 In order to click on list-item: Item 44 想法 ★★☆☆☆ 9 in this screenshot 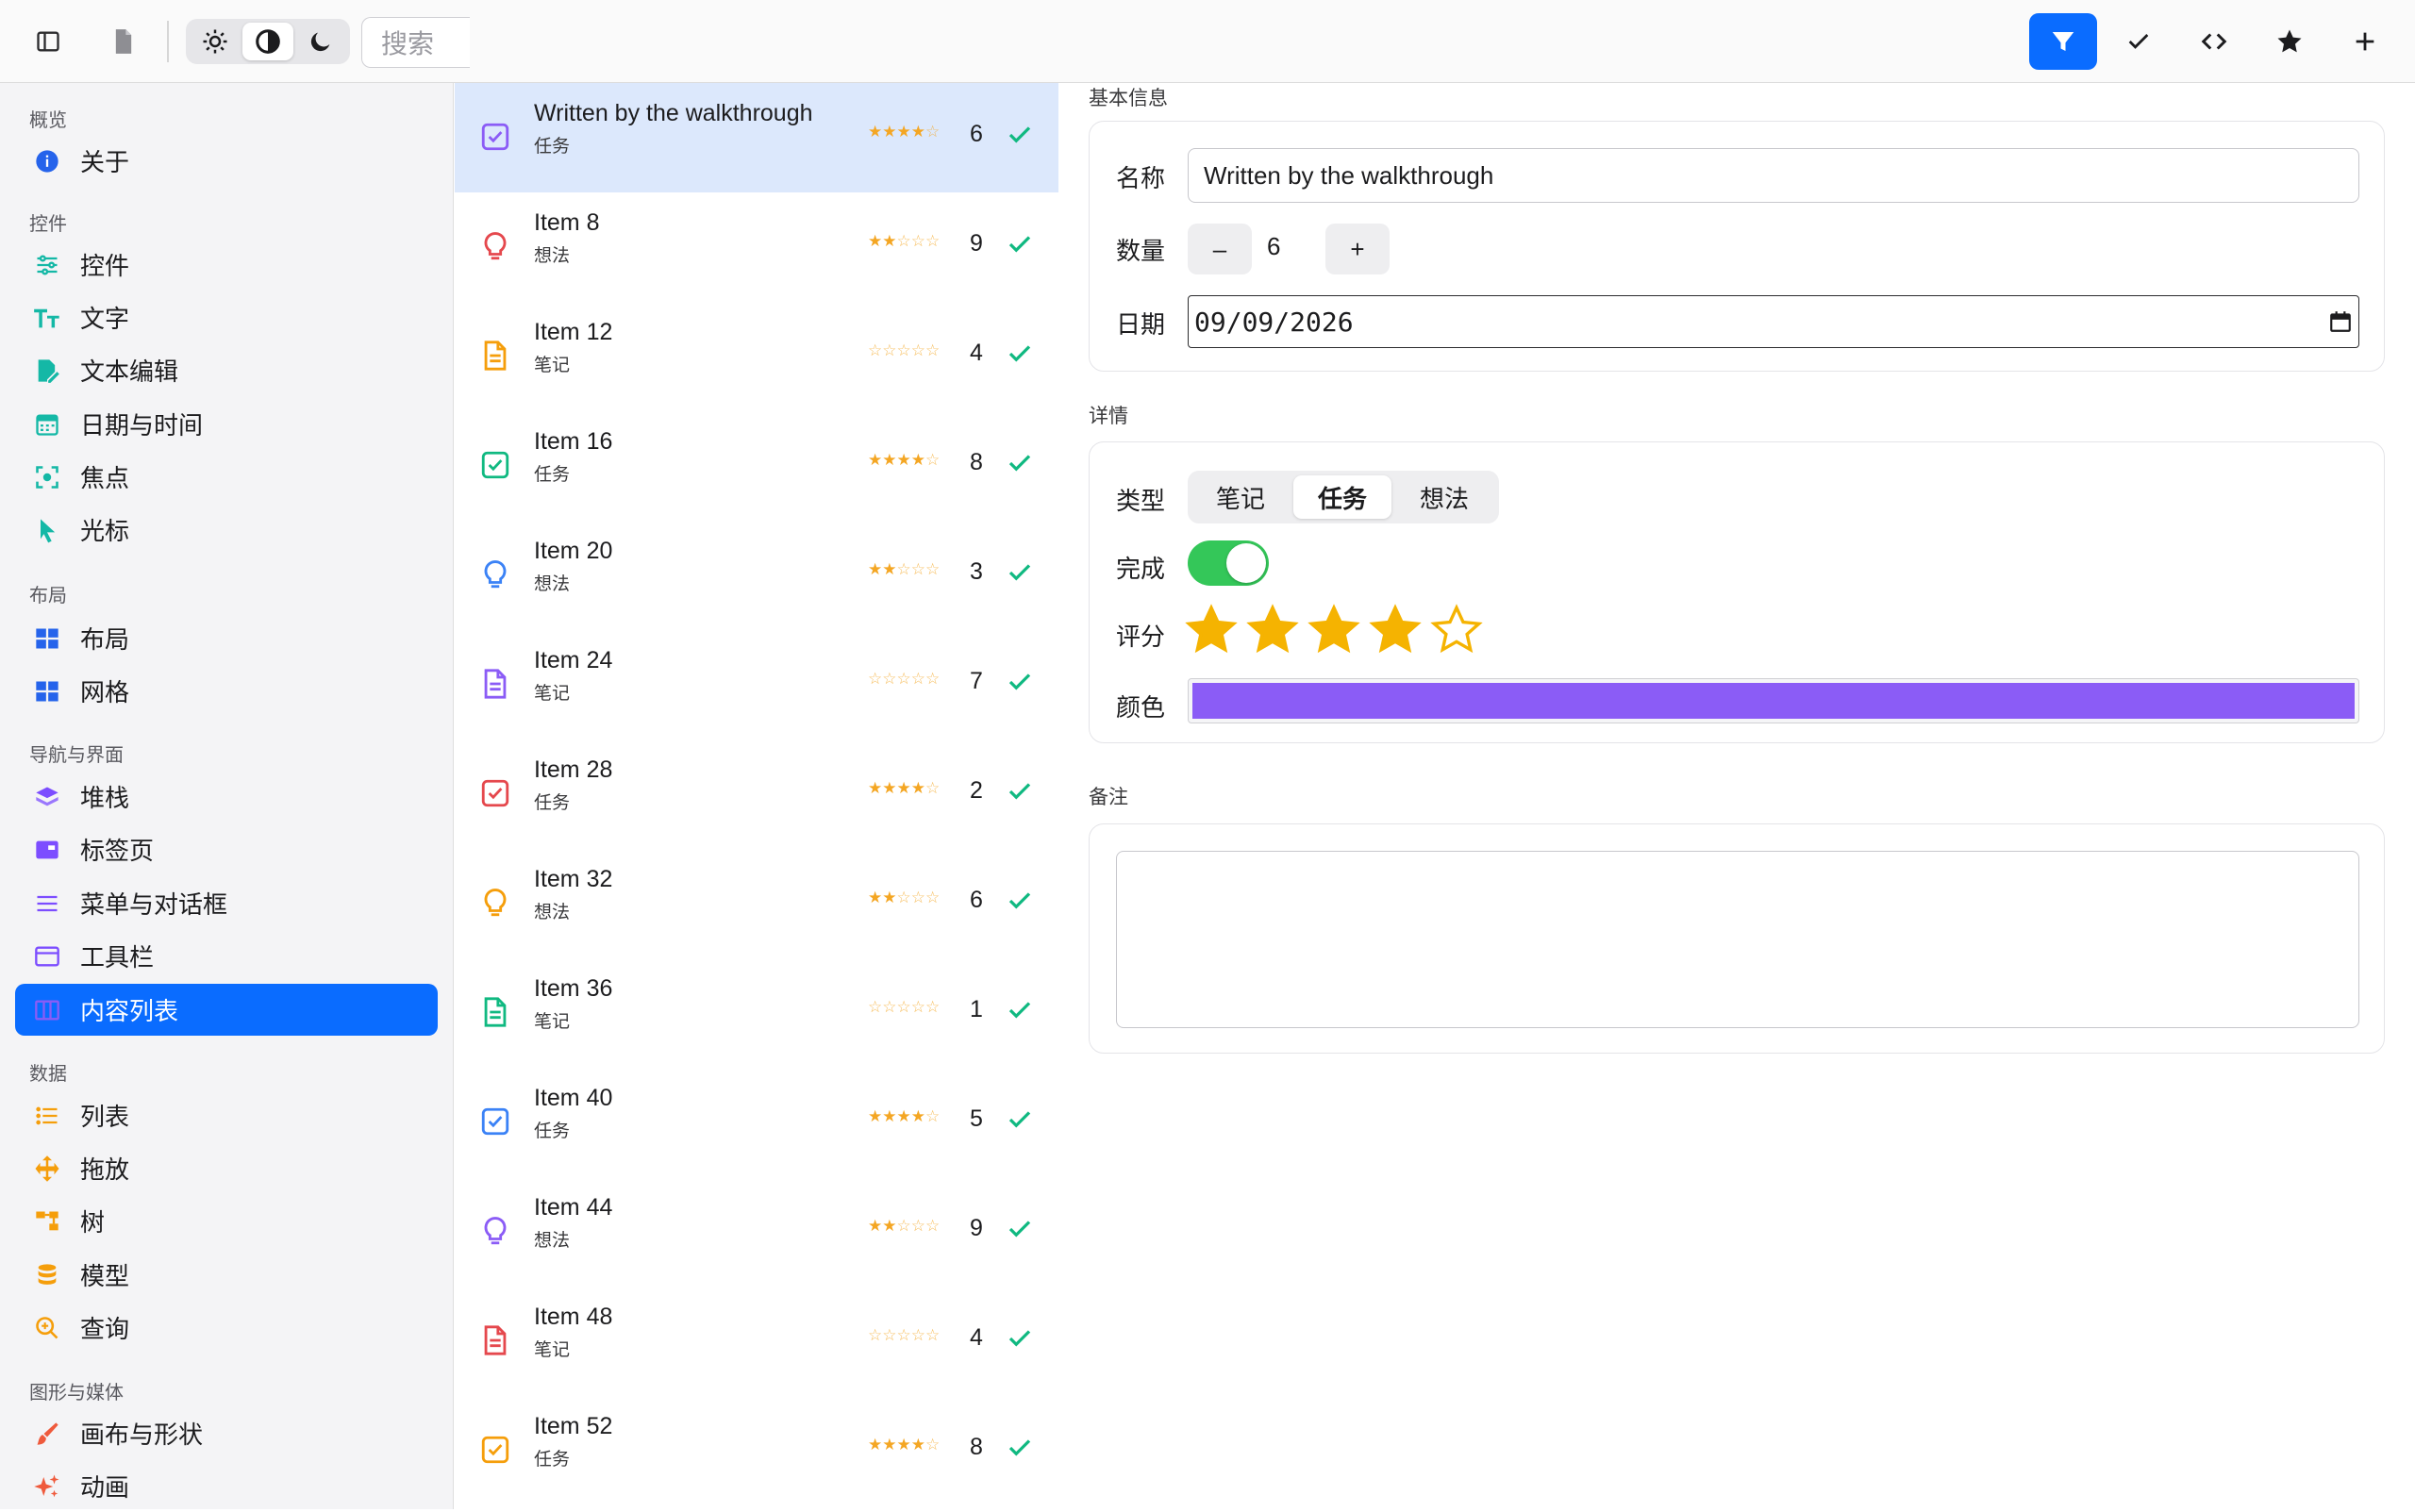, I will do `click(757, 1232)`.